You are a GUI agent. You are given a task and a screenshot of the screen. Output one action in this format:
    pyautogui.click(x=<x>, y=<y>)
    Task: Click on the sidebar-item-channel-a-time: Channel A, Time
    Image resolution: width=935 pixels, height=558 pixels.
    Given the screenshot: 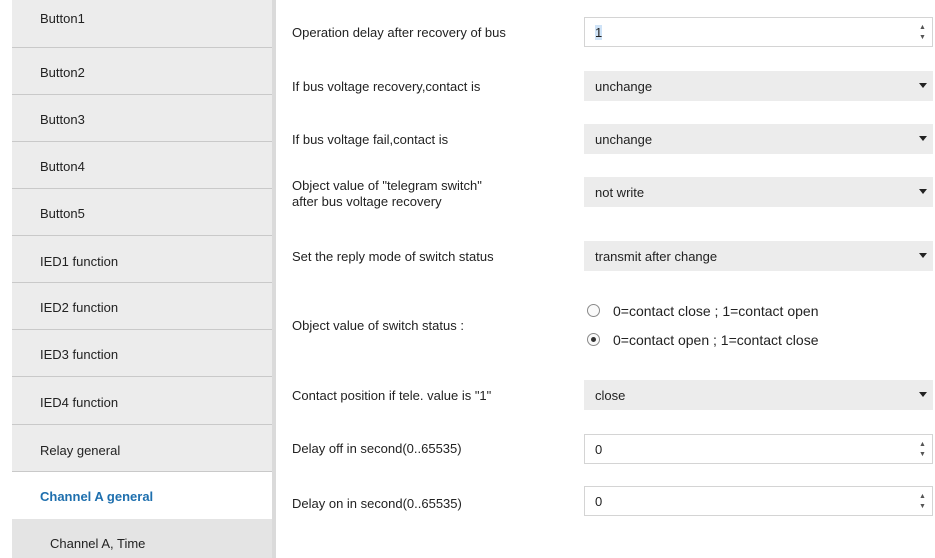 What is the action you would take?
    pyautogui.click(x=142, y=538)
    